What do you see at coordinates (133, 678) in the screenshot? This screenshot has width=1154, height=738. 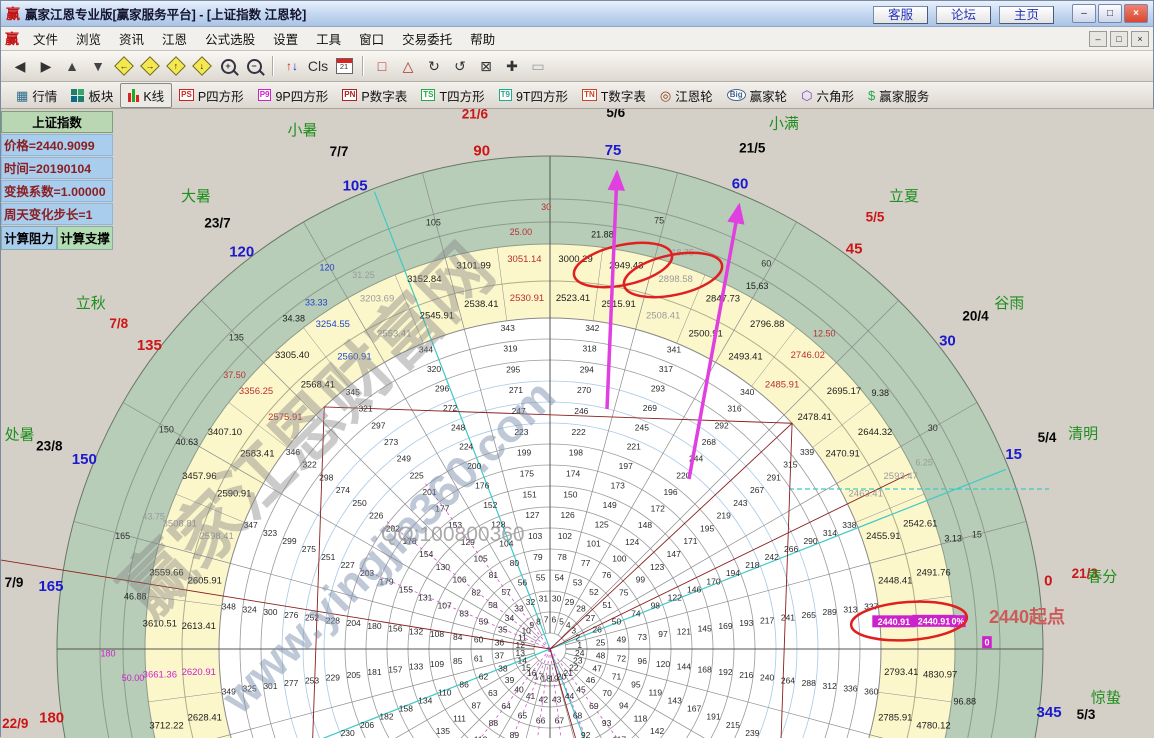 I see `svg-text: 50.00` at bounding box center [133, 678].